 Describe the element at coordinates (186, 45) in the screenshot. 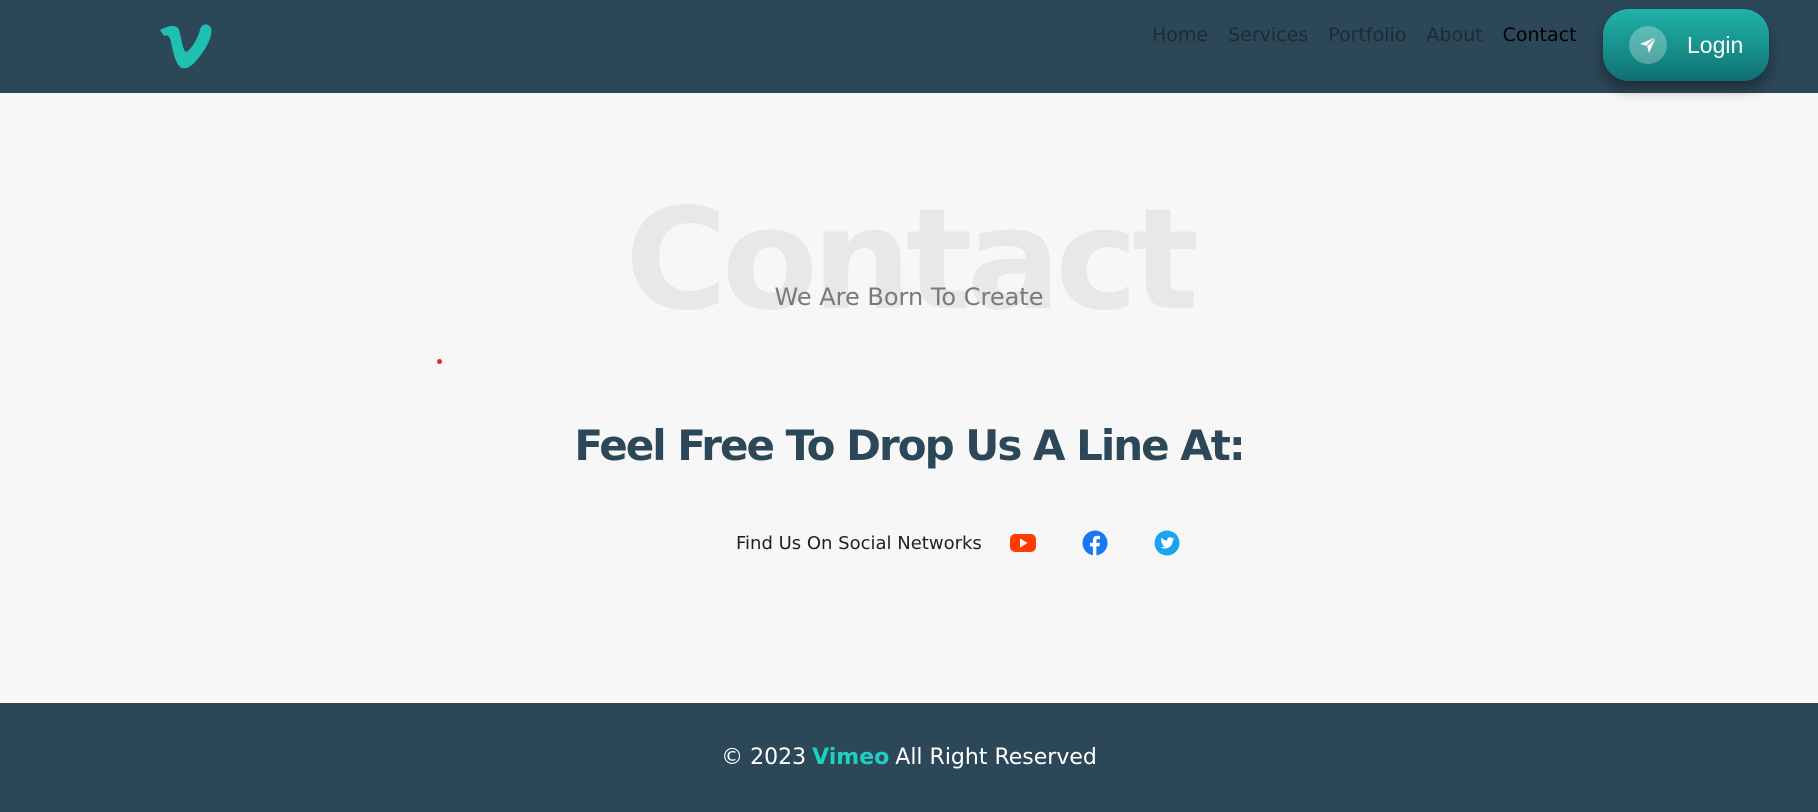

I see `vimeo-logo-icon` at that location.